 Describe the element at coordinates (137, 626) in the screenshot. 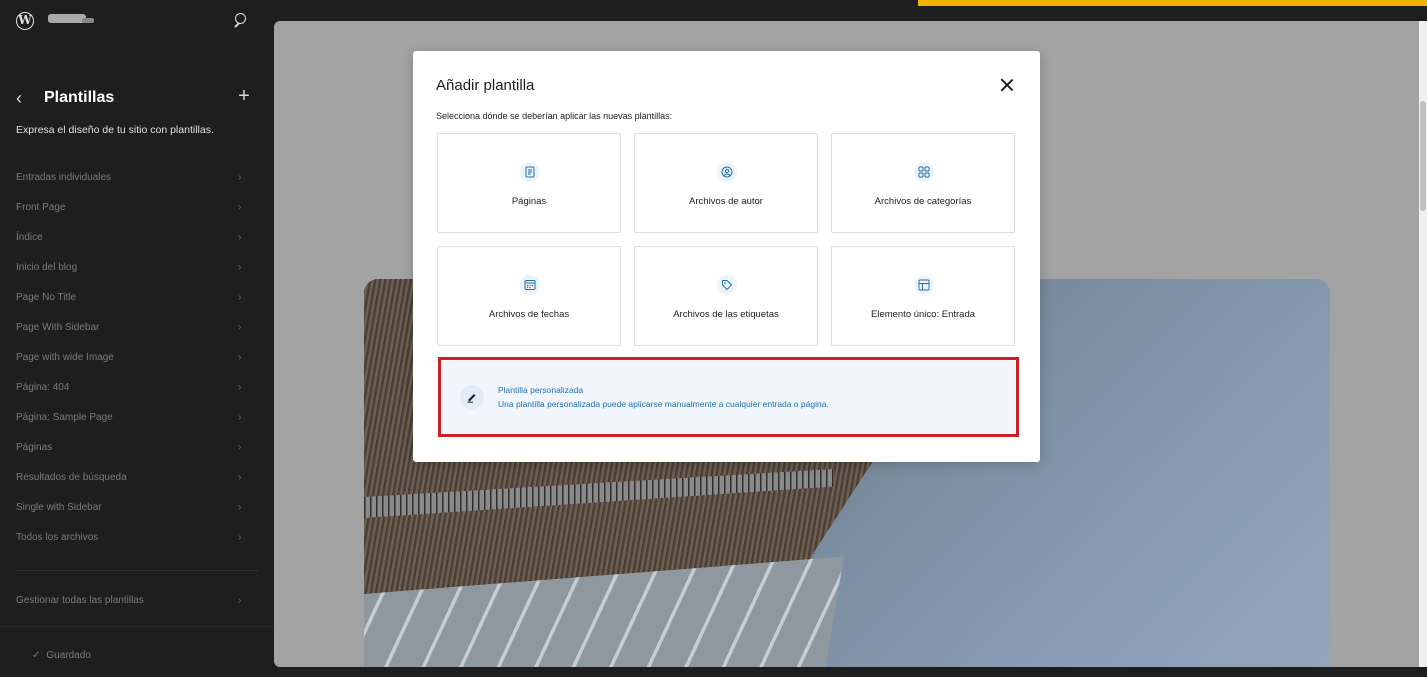

I see `sidebar-footer-divider` at that location.